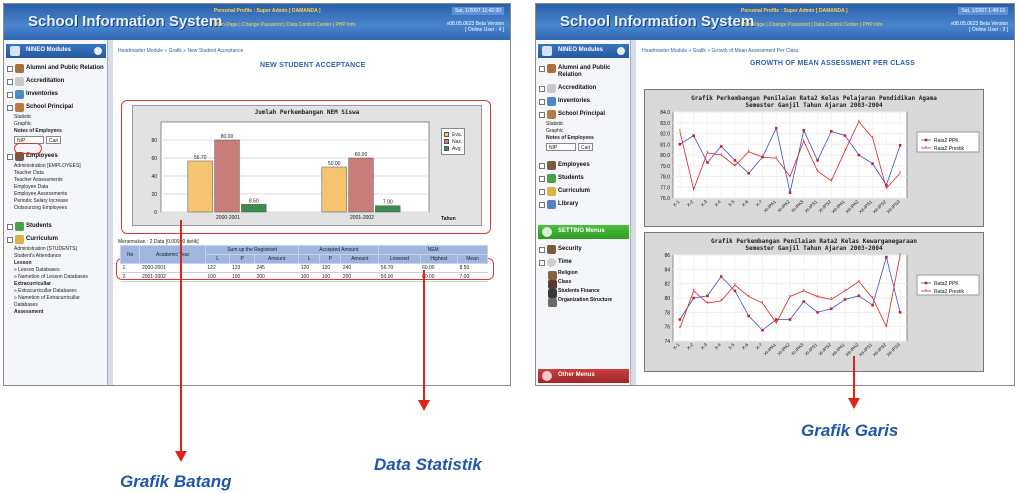 The image size is (1022, 493). Describe the element at coordinates (56, 187) in the screenshot. I see `employee-sub-3: Employee Data` at that location.